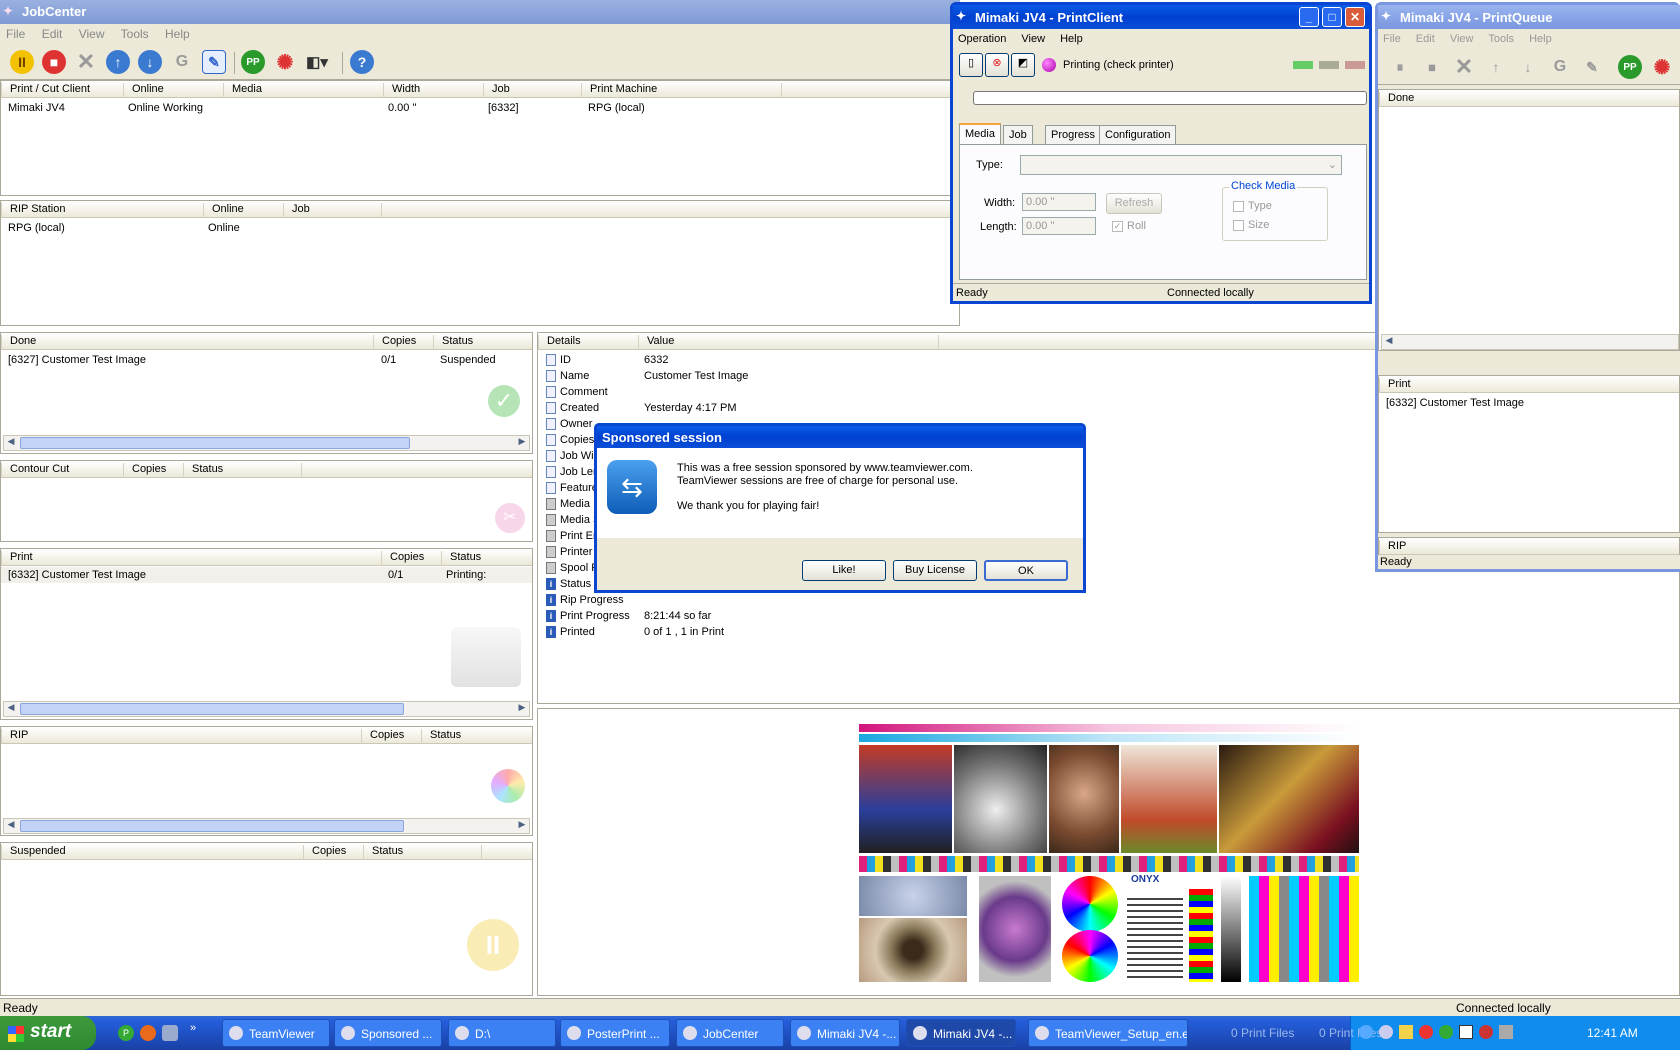 This screenshot has height=1050, width=1680. I want to click on minimize-icon: _, so click(1309, 17).